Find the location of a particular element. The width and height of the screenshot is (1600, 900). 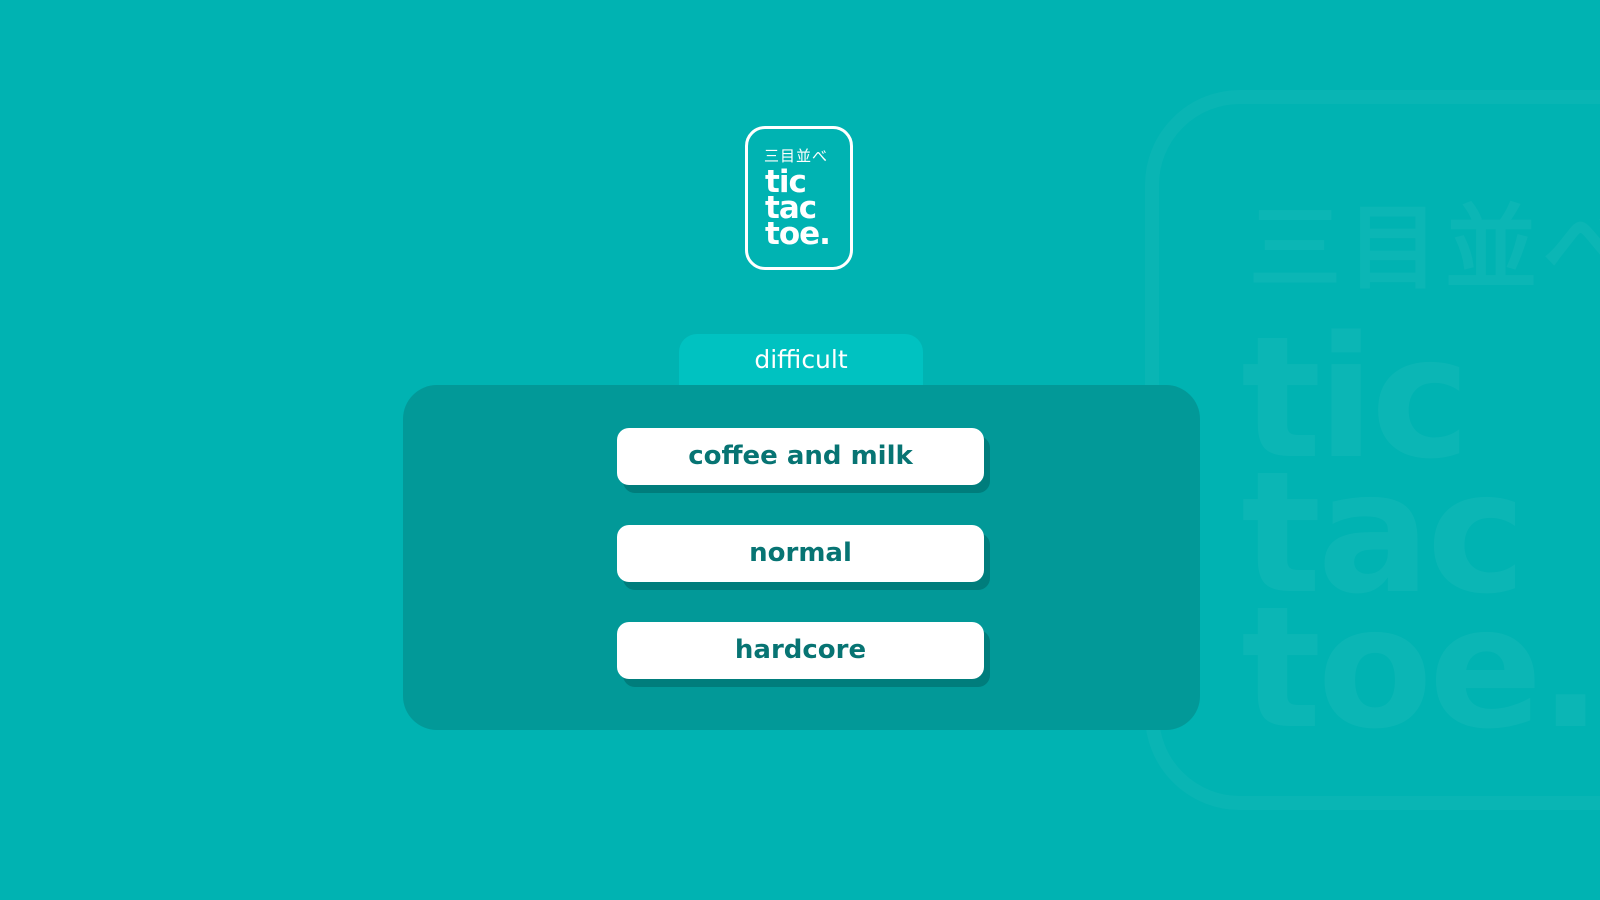

watermark-word-tic: tic is located at coordinates (1355, 398).